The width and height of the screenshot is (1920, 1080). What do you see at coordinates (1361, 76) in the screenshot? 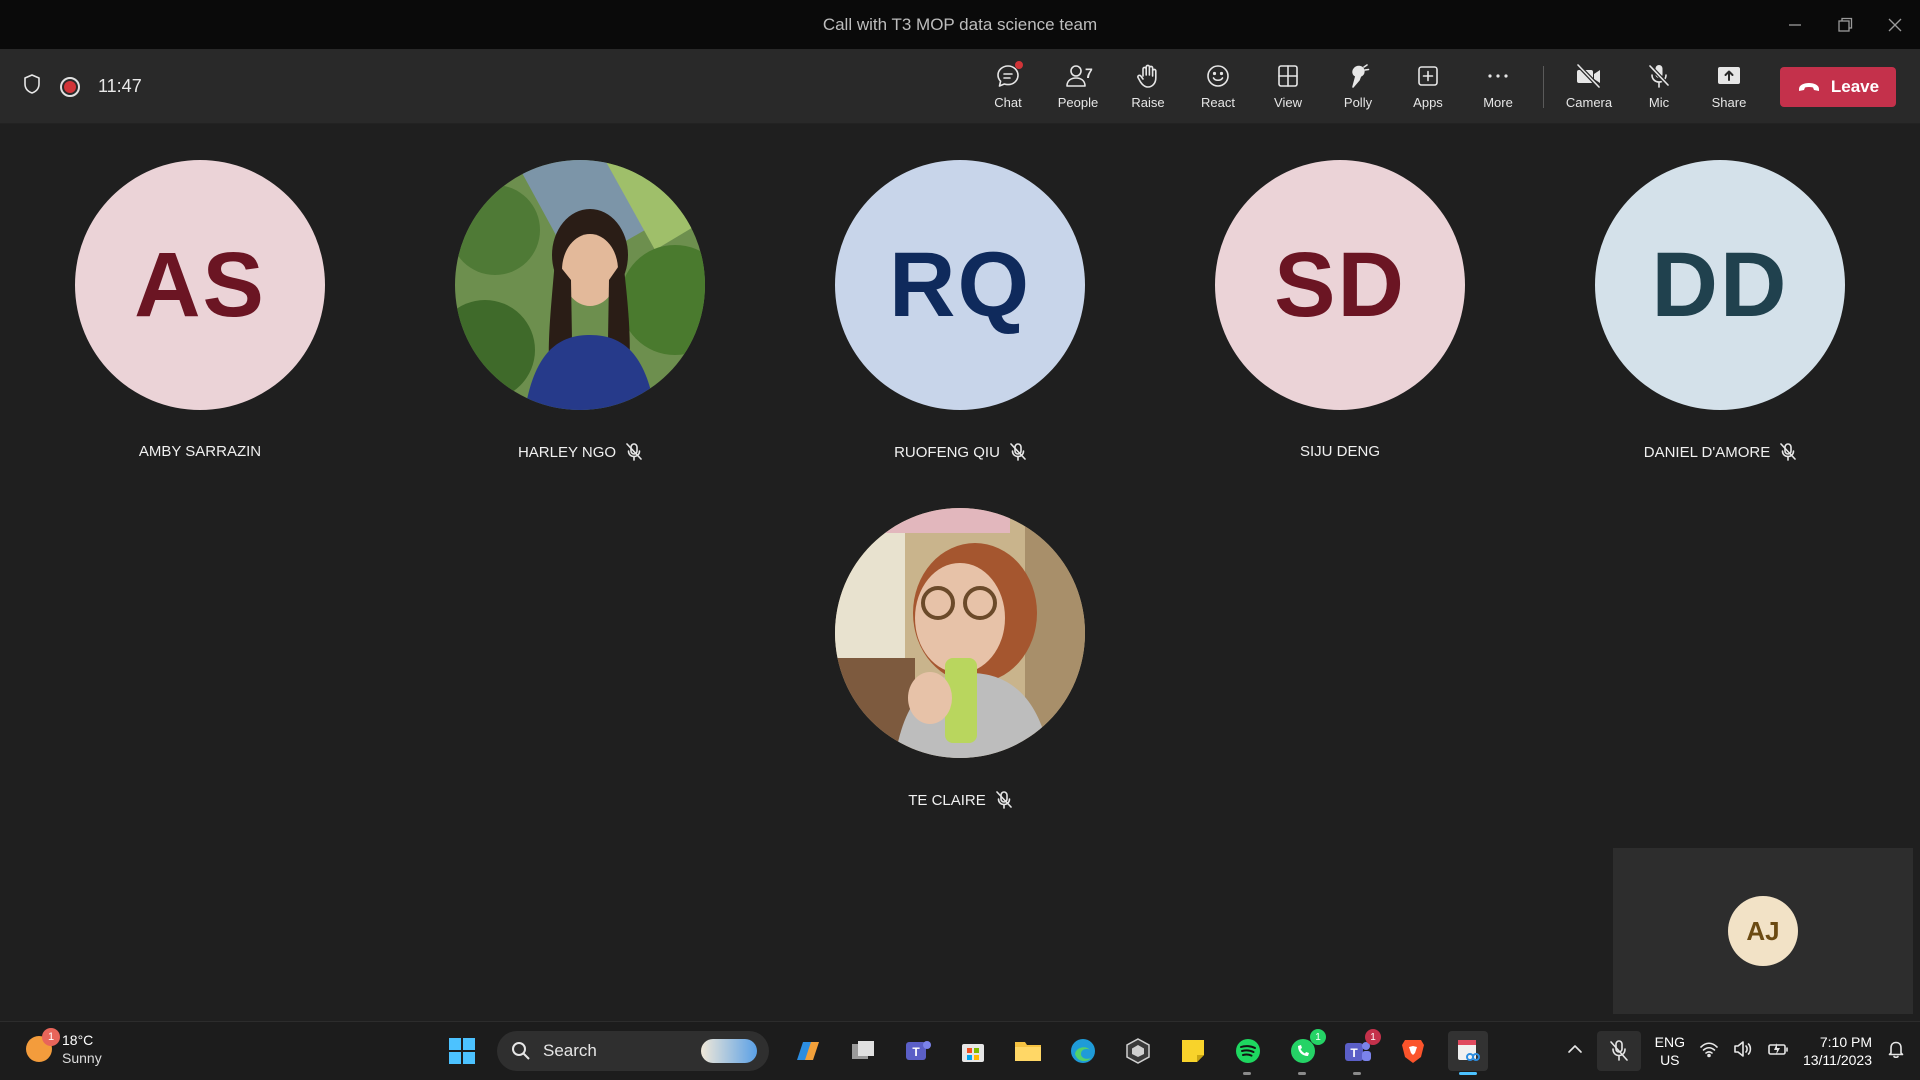
I see `polly-icon` at bounding box center [1361, 76].